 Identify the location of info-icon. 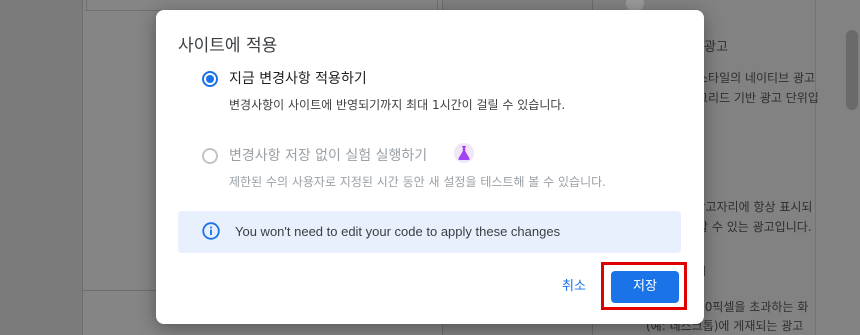
(211, 231).